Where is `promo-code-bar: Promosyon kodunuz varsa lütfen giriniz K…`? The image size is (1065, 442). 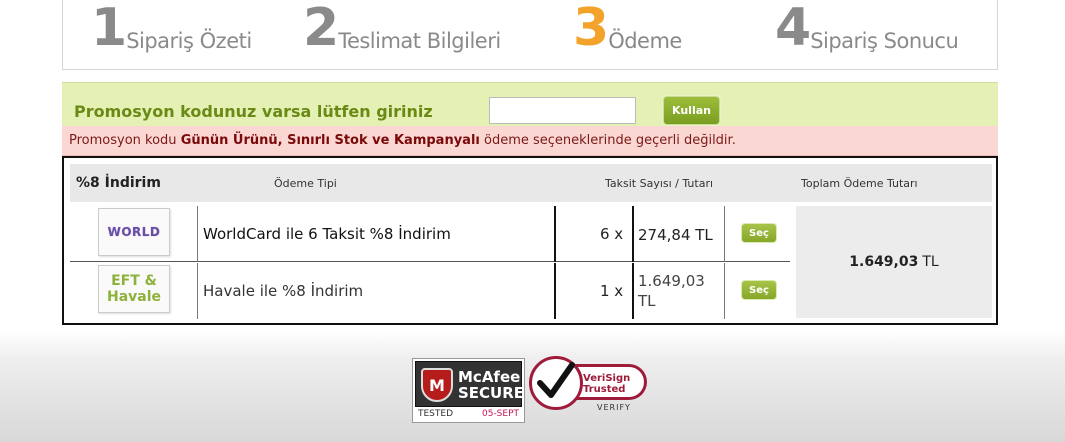 promo-code-bar: Promosyon kodunuz varsa lütfen giriniz K… is located at coordinates (530, 104).